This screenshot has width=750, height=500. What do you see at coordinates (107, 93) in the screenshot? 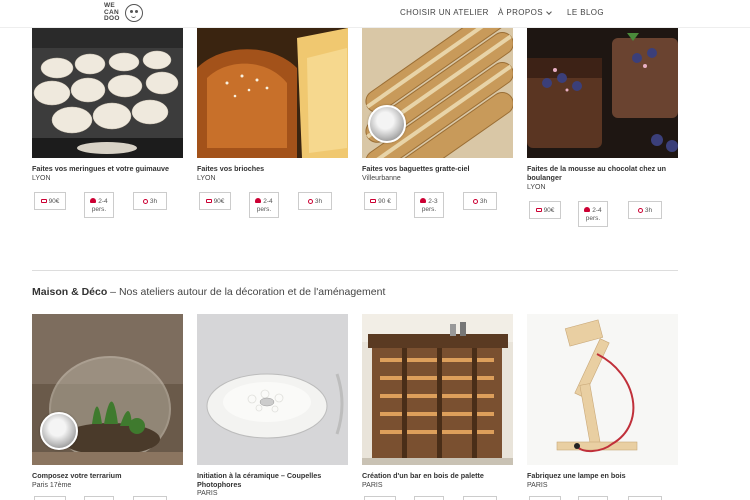
I see `card-image-meringues` at bounding box center [107, 93].